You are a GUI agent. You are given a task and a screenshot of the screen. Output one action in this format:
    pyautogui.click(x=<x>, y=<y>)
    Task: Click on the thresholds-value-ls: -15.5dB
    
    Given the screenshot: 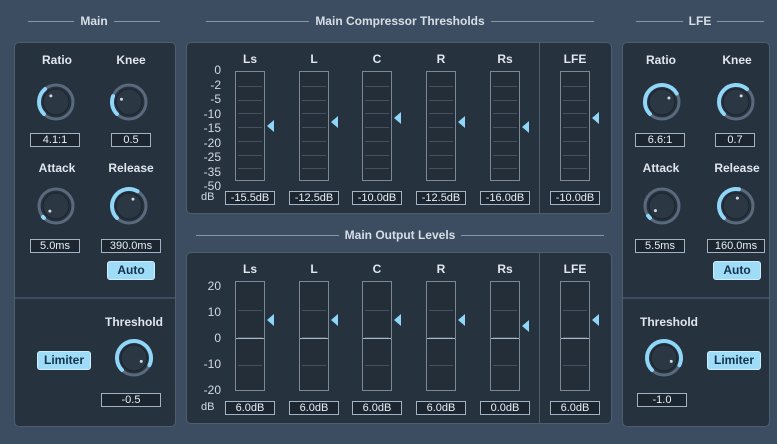 What is the action you would take?
    pyautogui.click(x=250, y=198)
    